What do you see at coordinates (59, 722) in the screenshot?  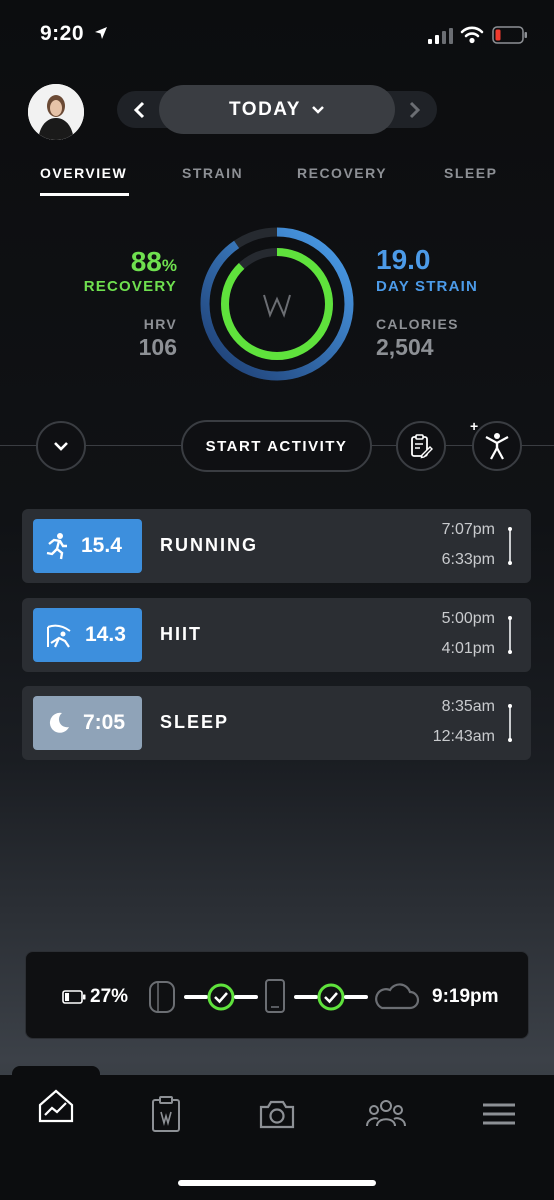 I see `moon-icon` at bounding box center [59, 722].